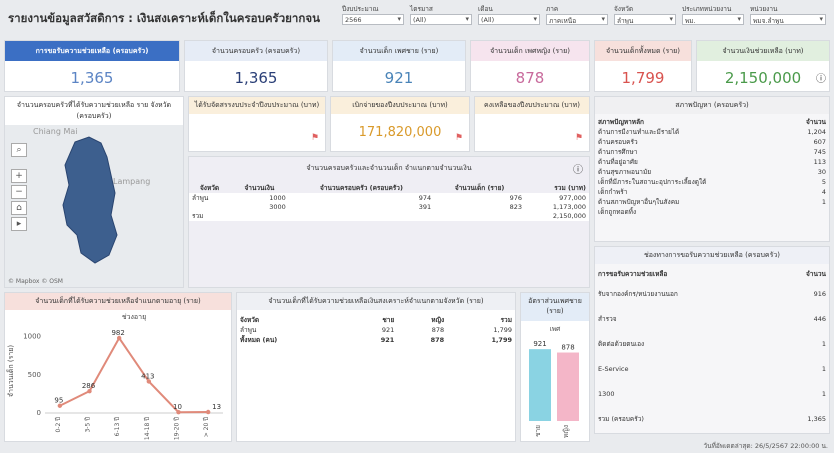 The height and width of the screenshot is (453, 834). I want to click on filter-agency-type: ประเภทหน่วยงาน พม., so click(713, 14).